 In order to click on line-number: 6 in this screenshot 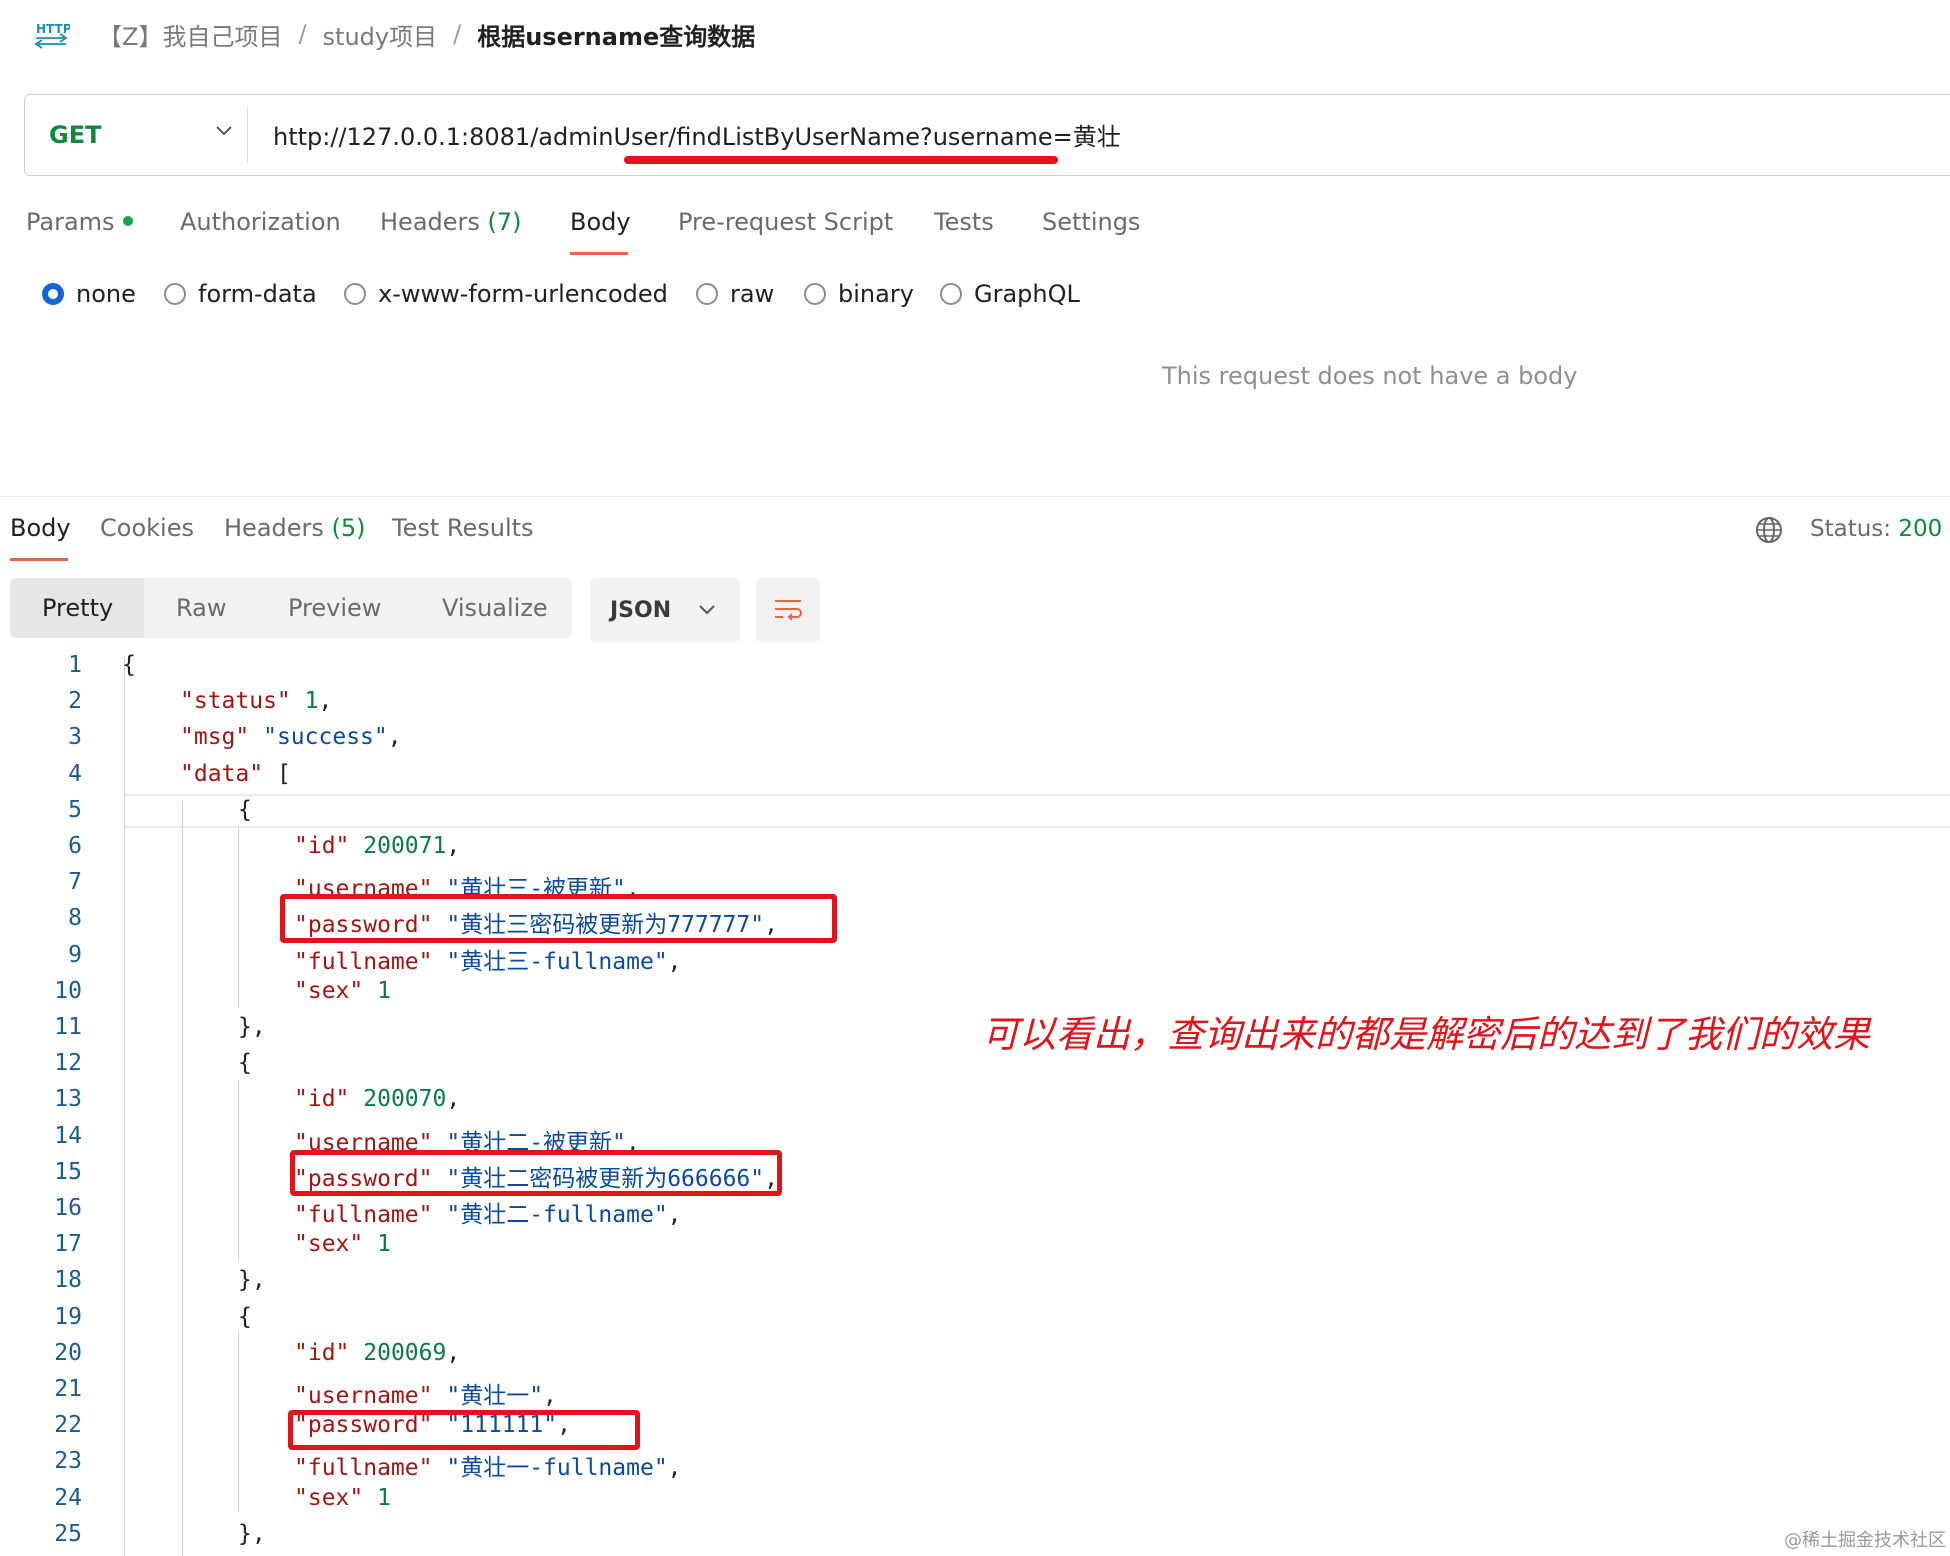, I will do `click(75, 846)`.